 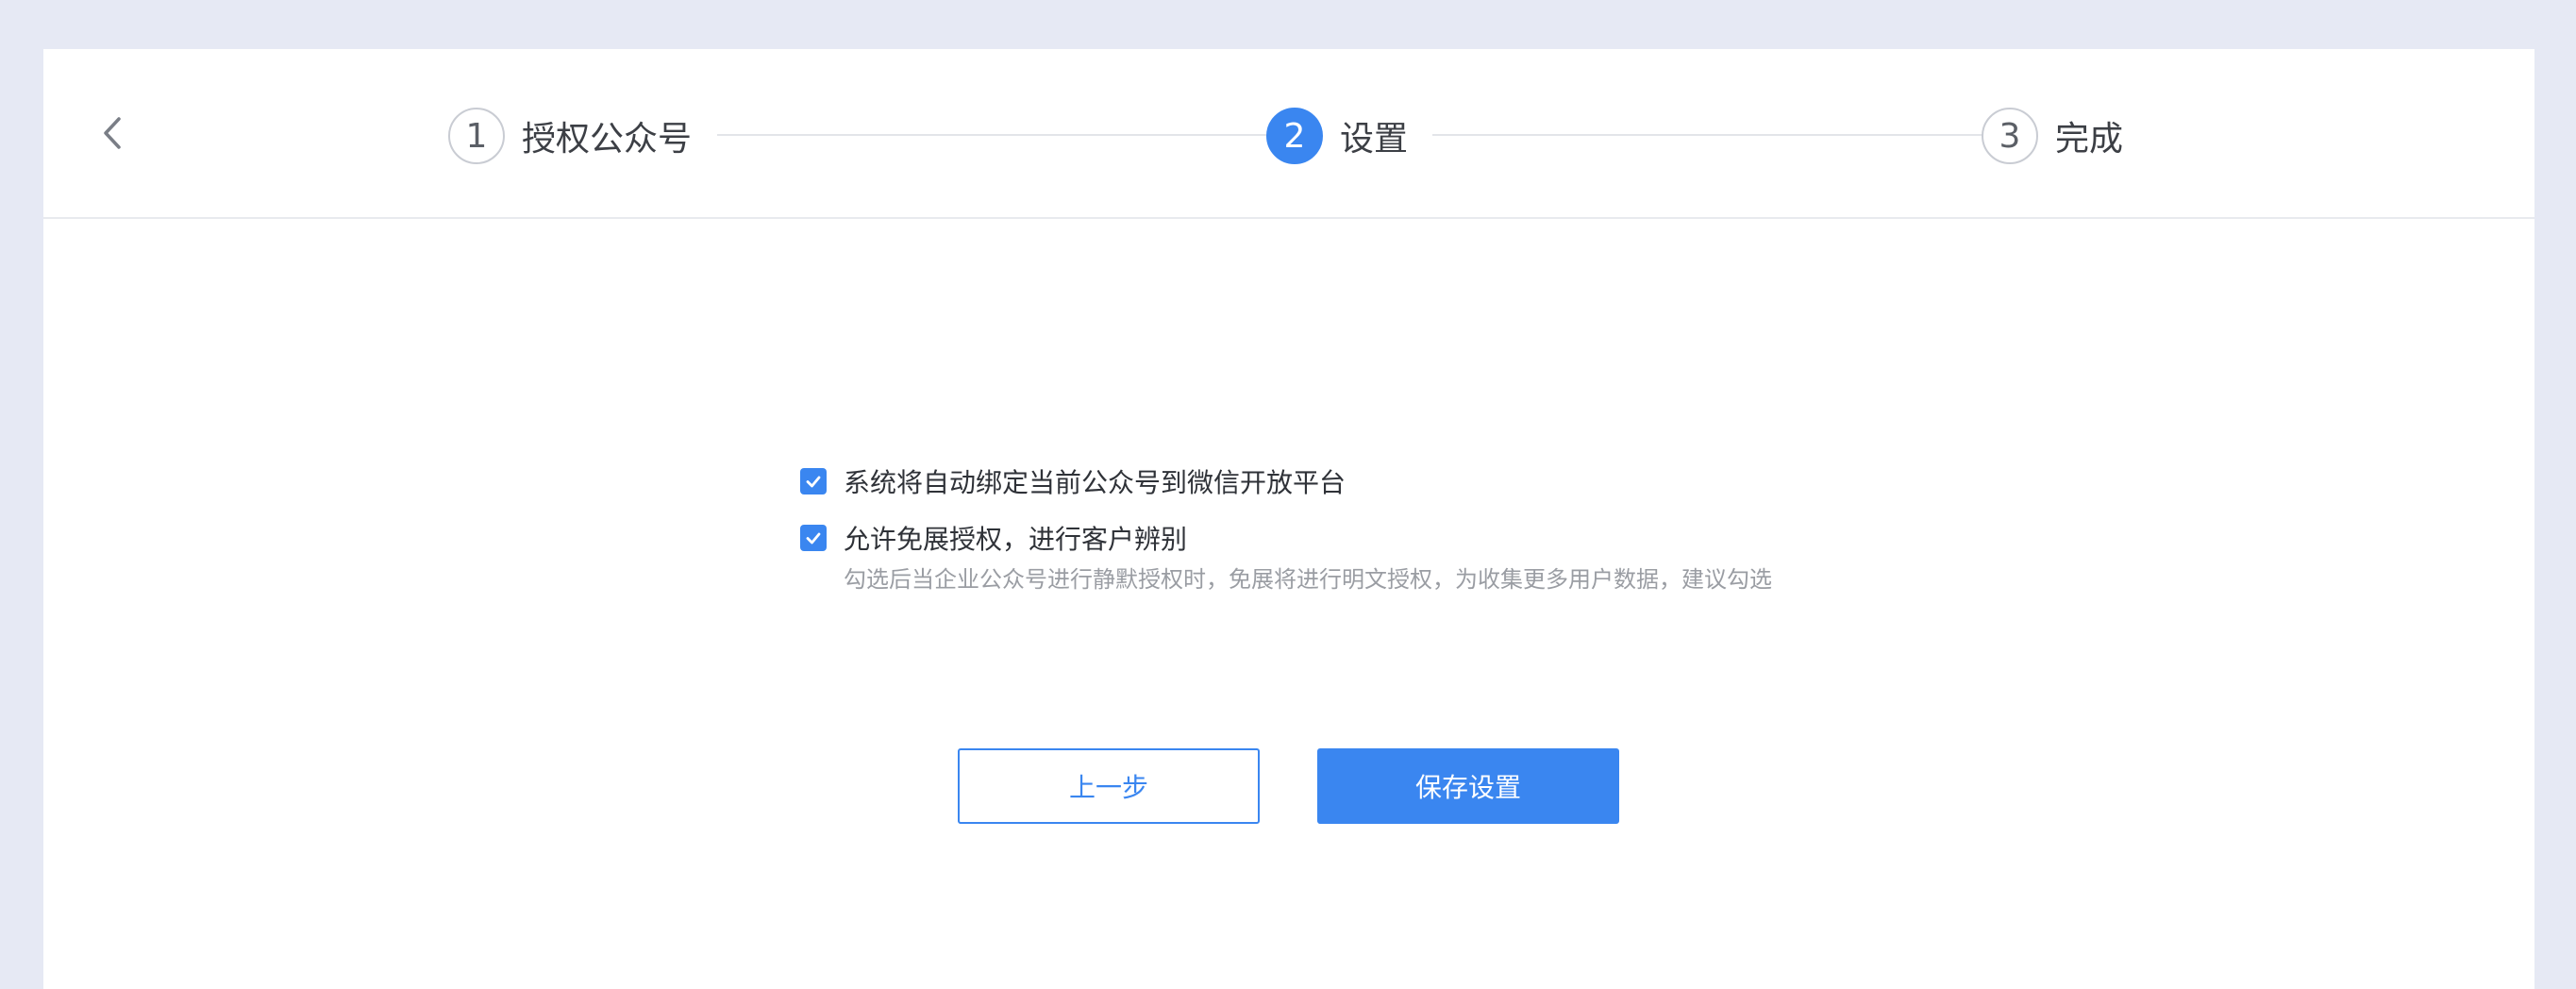 I want to click on step-3: 3 完成, so click(x=2052, y=136).